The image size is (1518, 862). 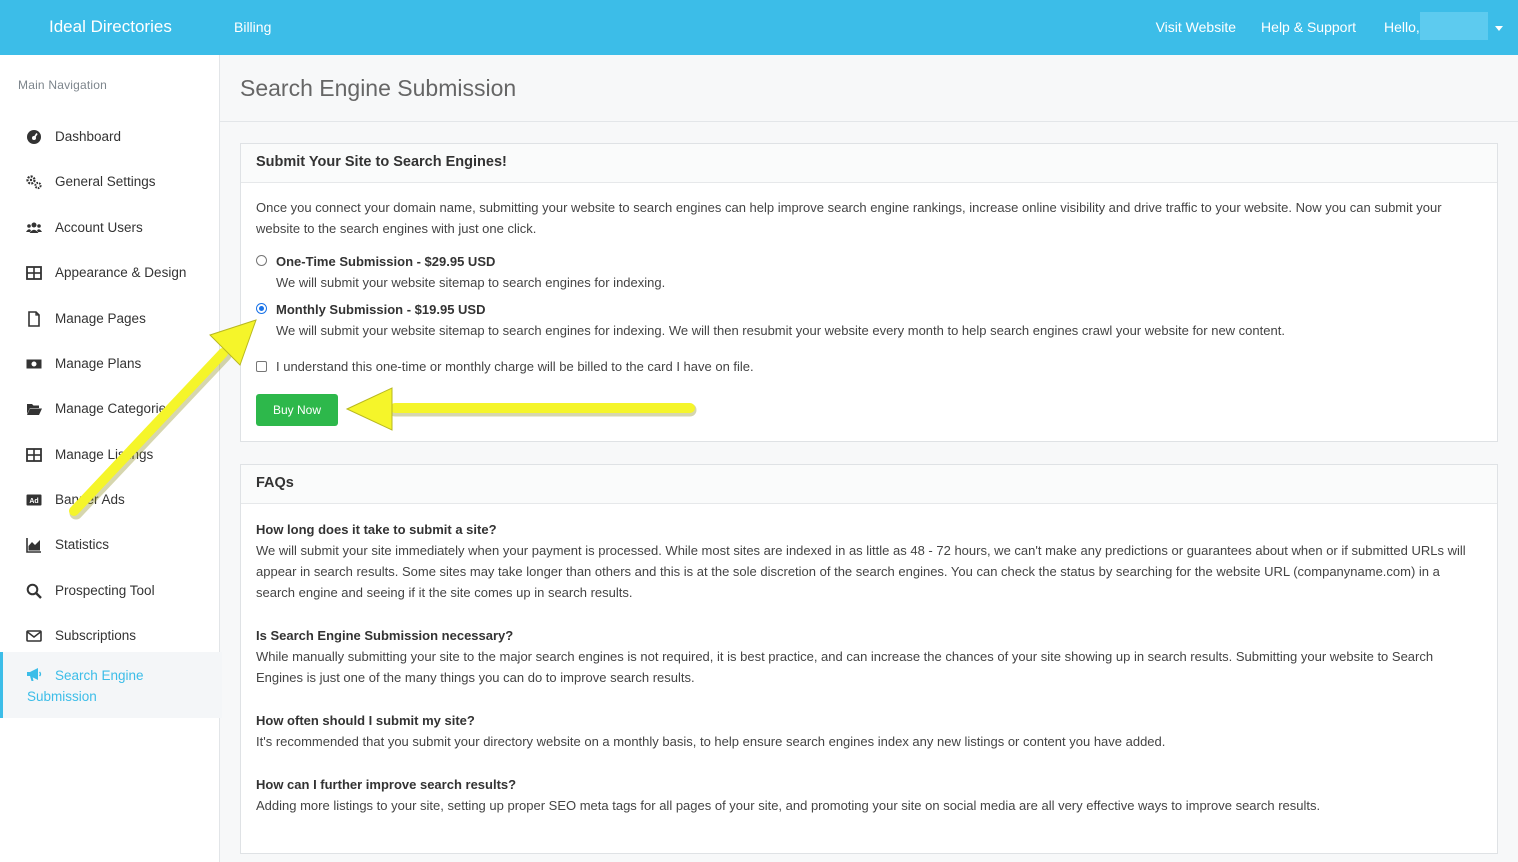 What do you see at coordinates (34, 591) in the screenshot?
I see `search-icon` at bounding box center [34, 591].